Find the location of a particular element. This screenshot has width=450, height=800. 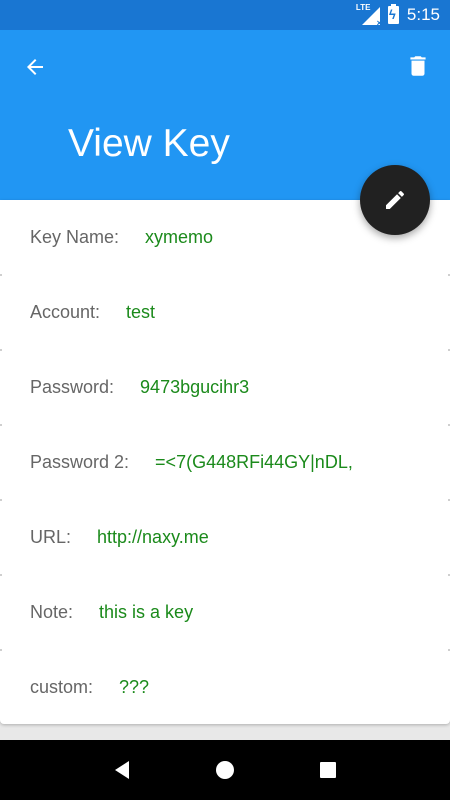

field-value: ??? is located at coordinates (134, 687).